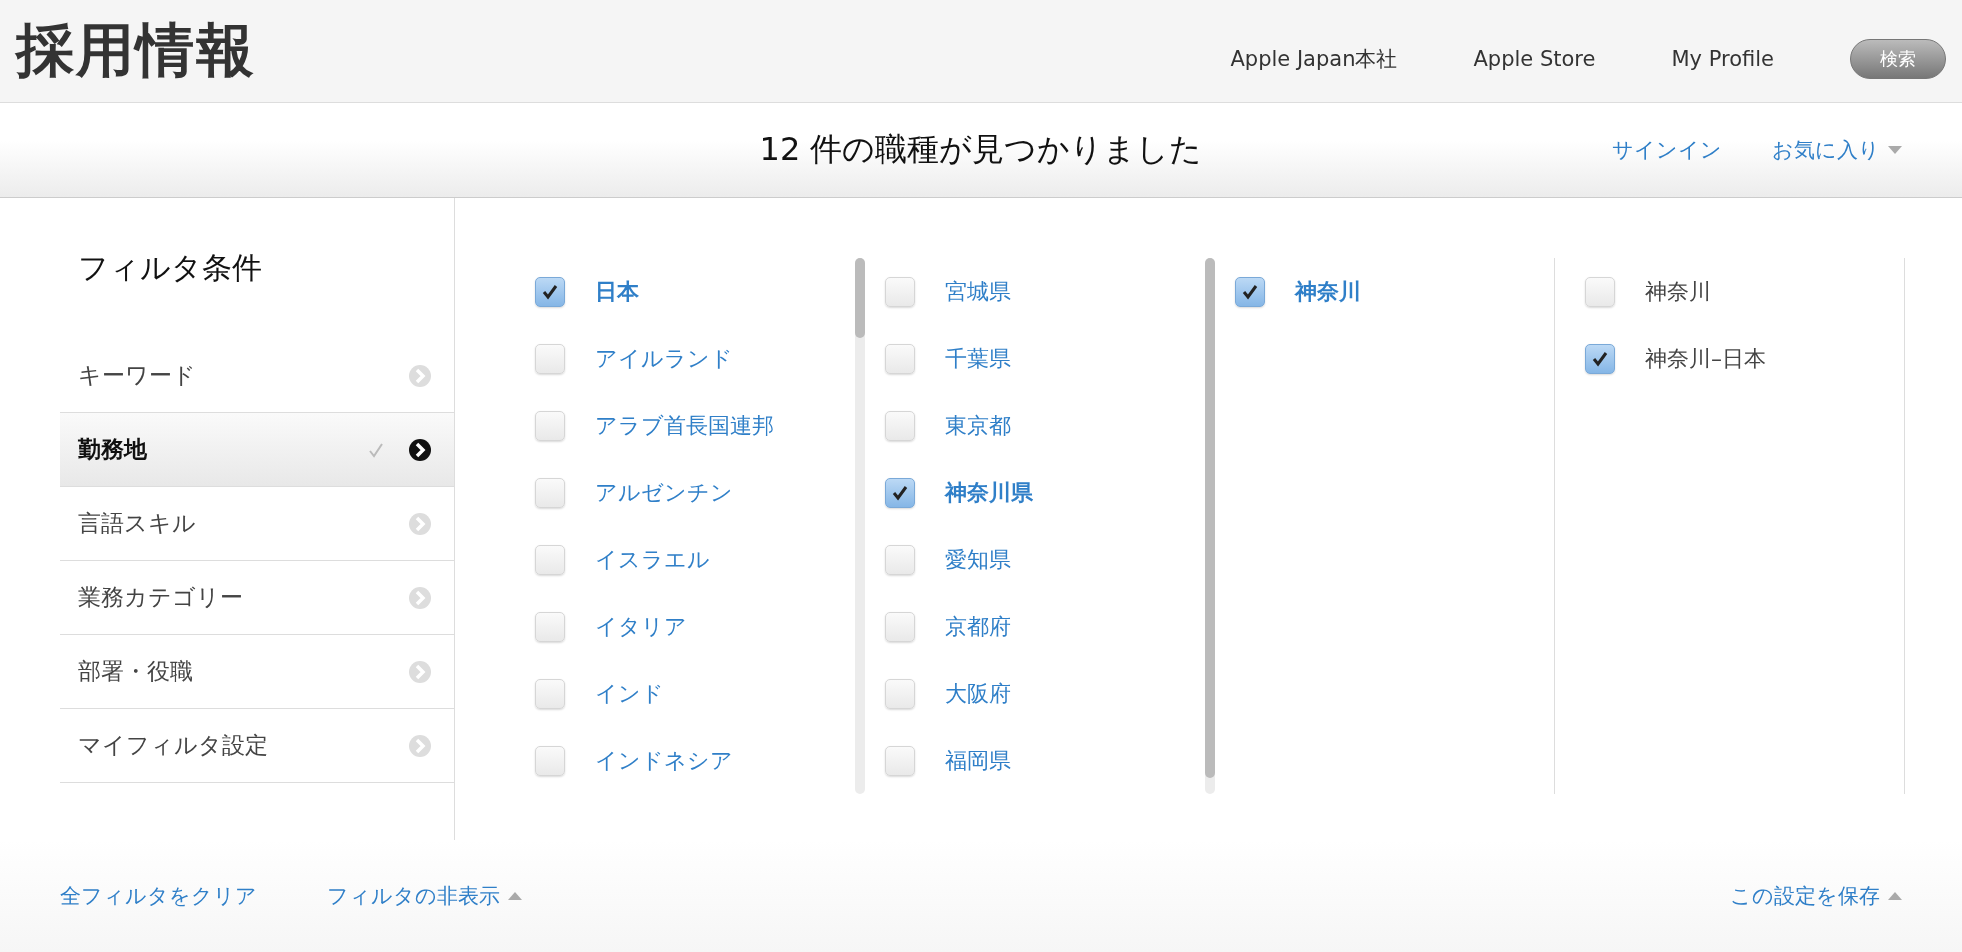 The width and height of the screenshot is (1962, 952). I want to click on page-title: 採用情報, so click(136, 50).